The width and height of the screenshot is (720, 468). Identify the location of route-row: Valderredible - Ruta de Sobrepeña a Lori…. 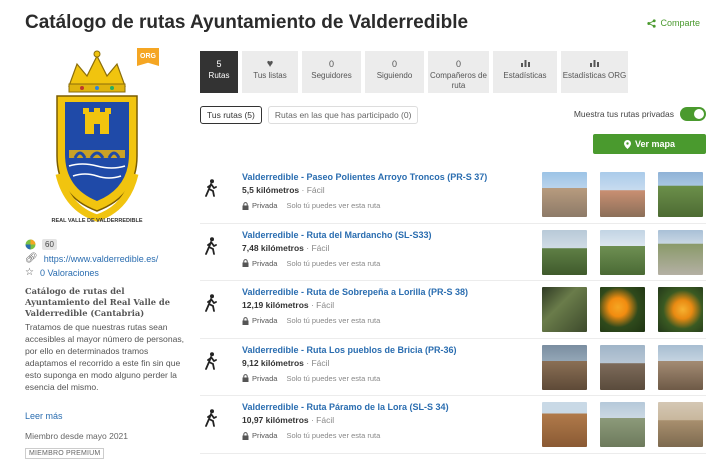
(453, 310).